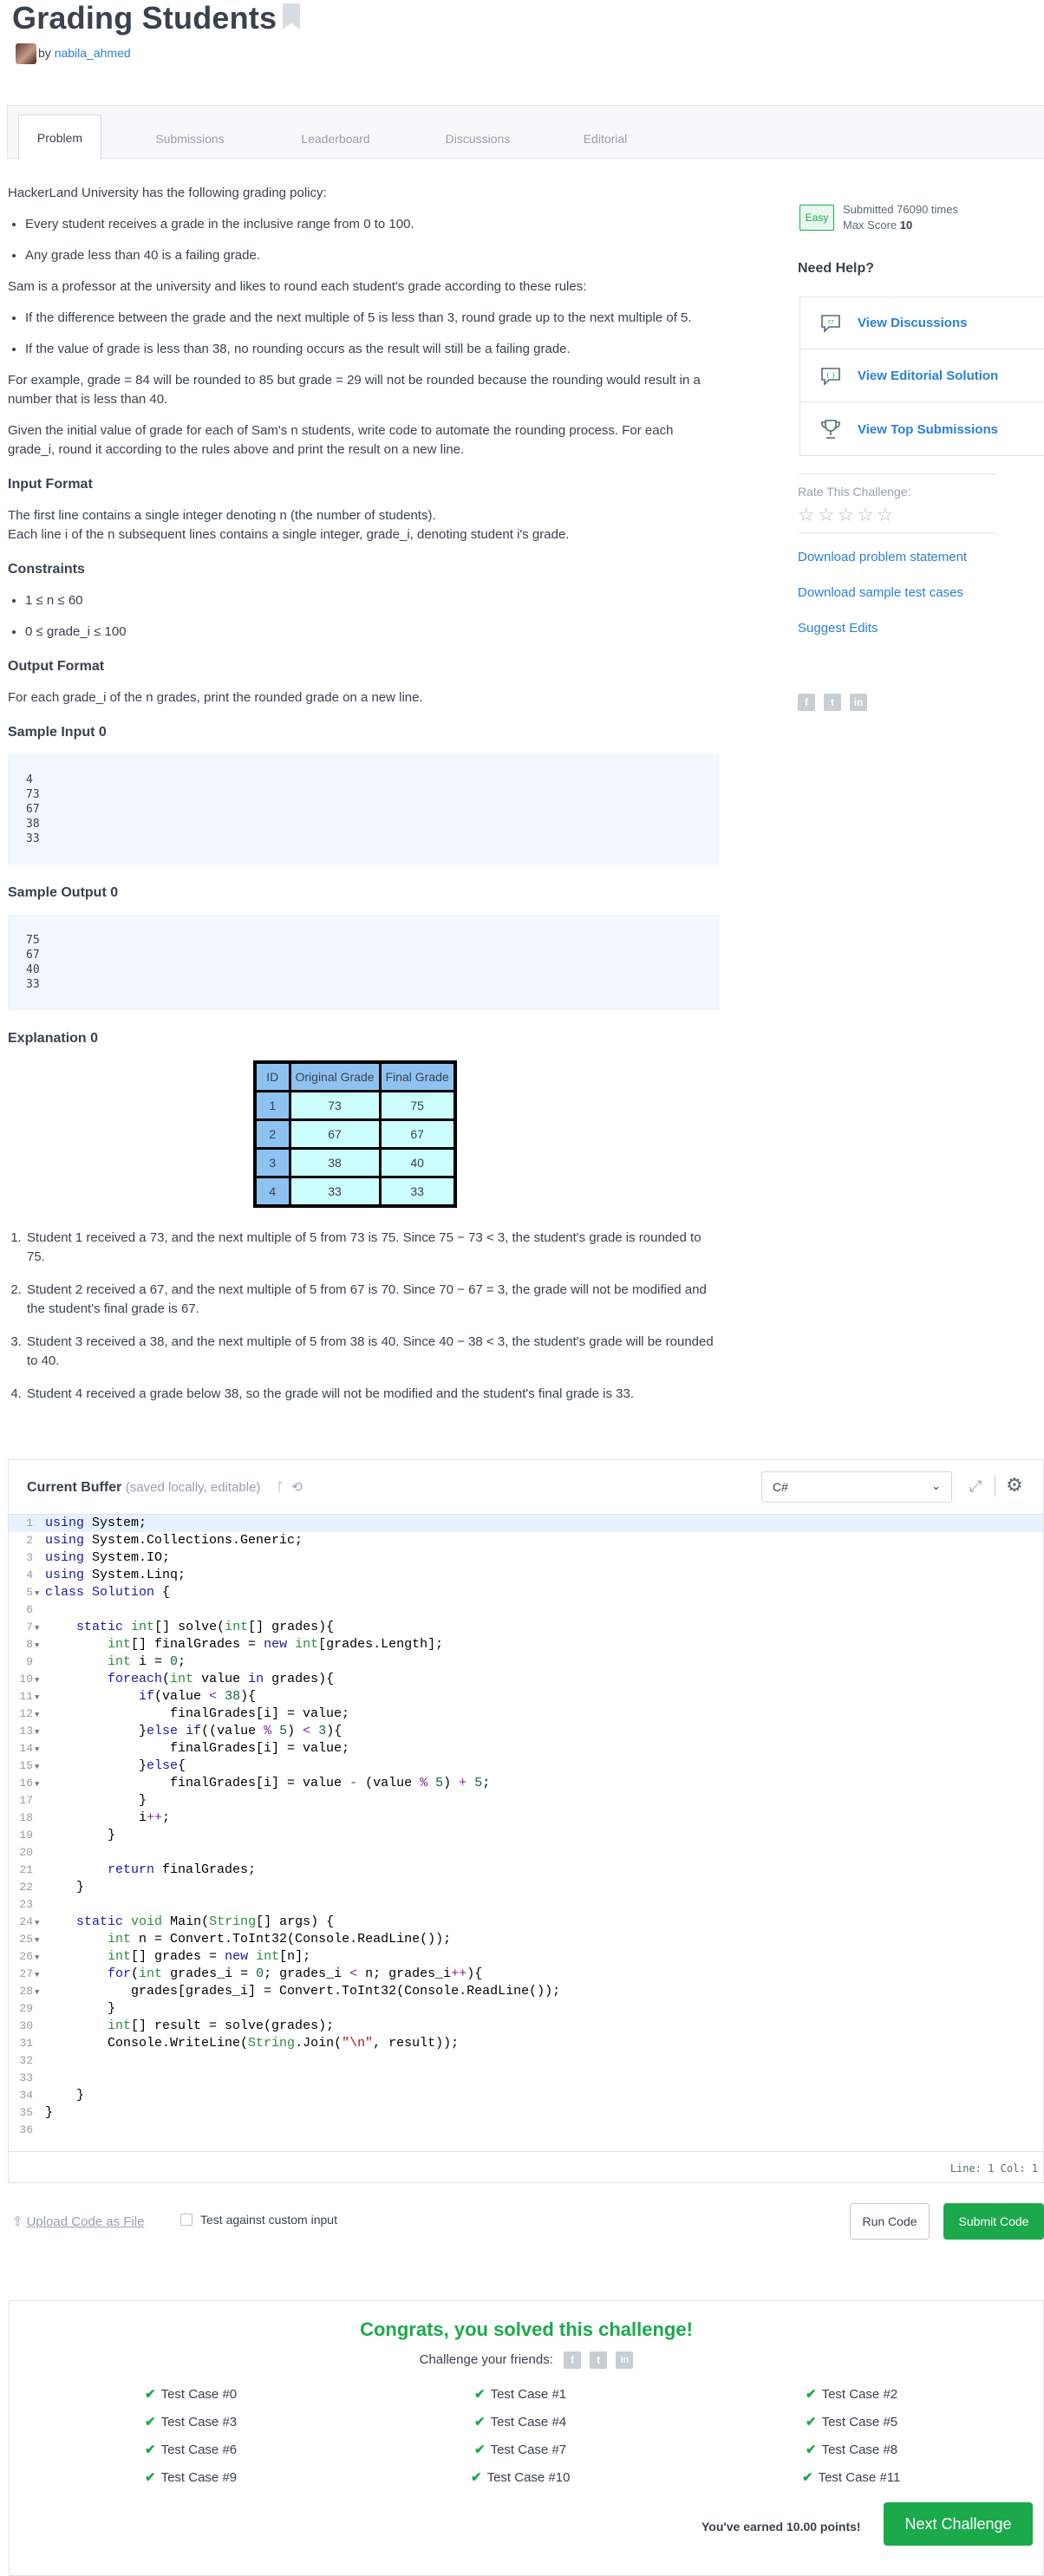 The width and height of the screenshot is (1044, 2576). Describe the element at coordinates (528, 2478) in the screenshot. I see `test-case-label: Test Case #10` at that location.